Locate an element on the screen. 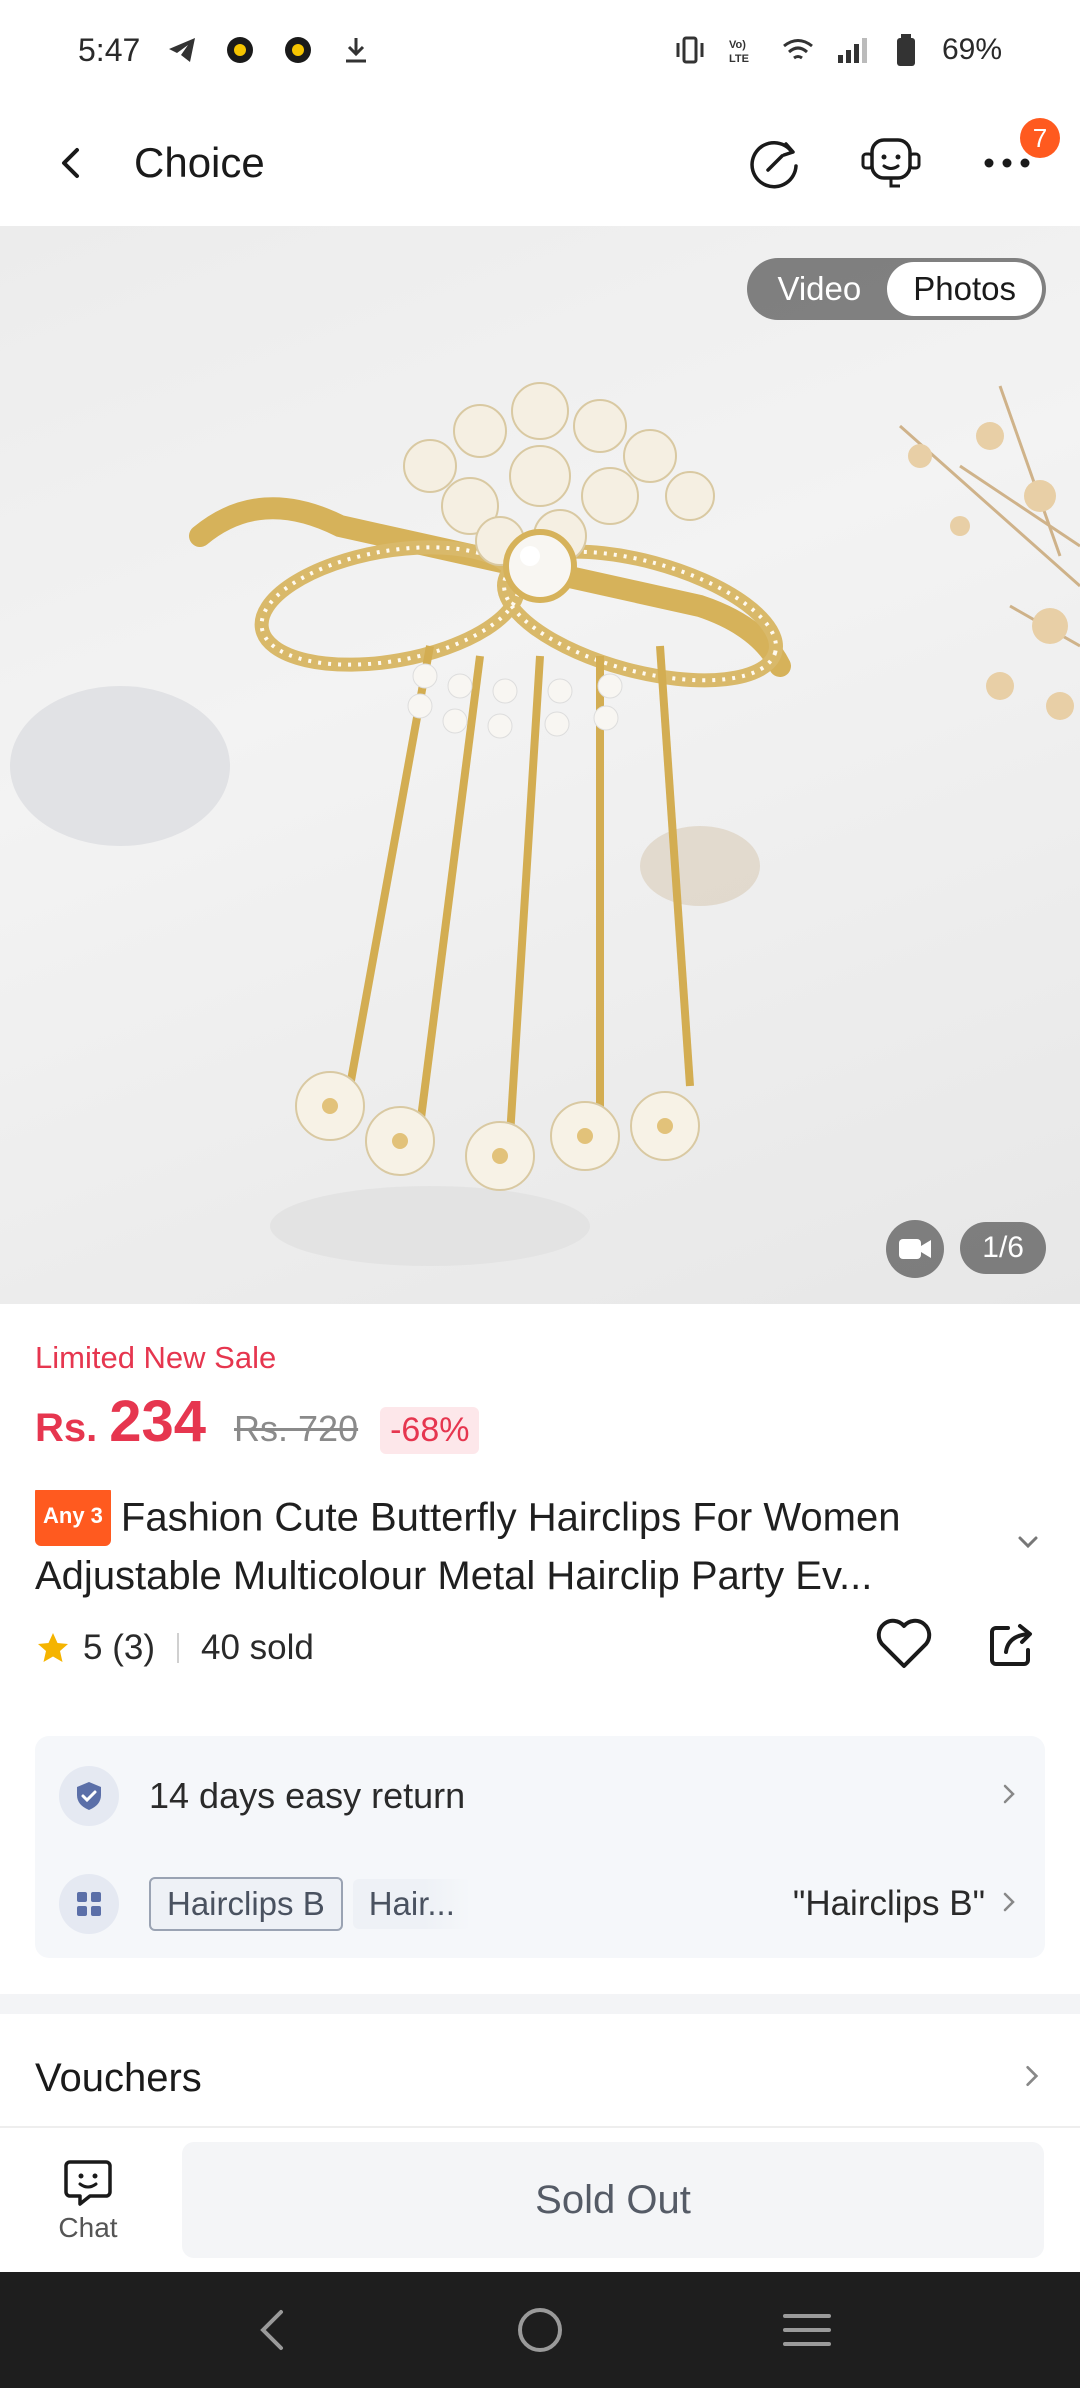 This screenshot has width=1080, height=2388. promo-badge: Any 3 is located at coordinates (73, 1518).